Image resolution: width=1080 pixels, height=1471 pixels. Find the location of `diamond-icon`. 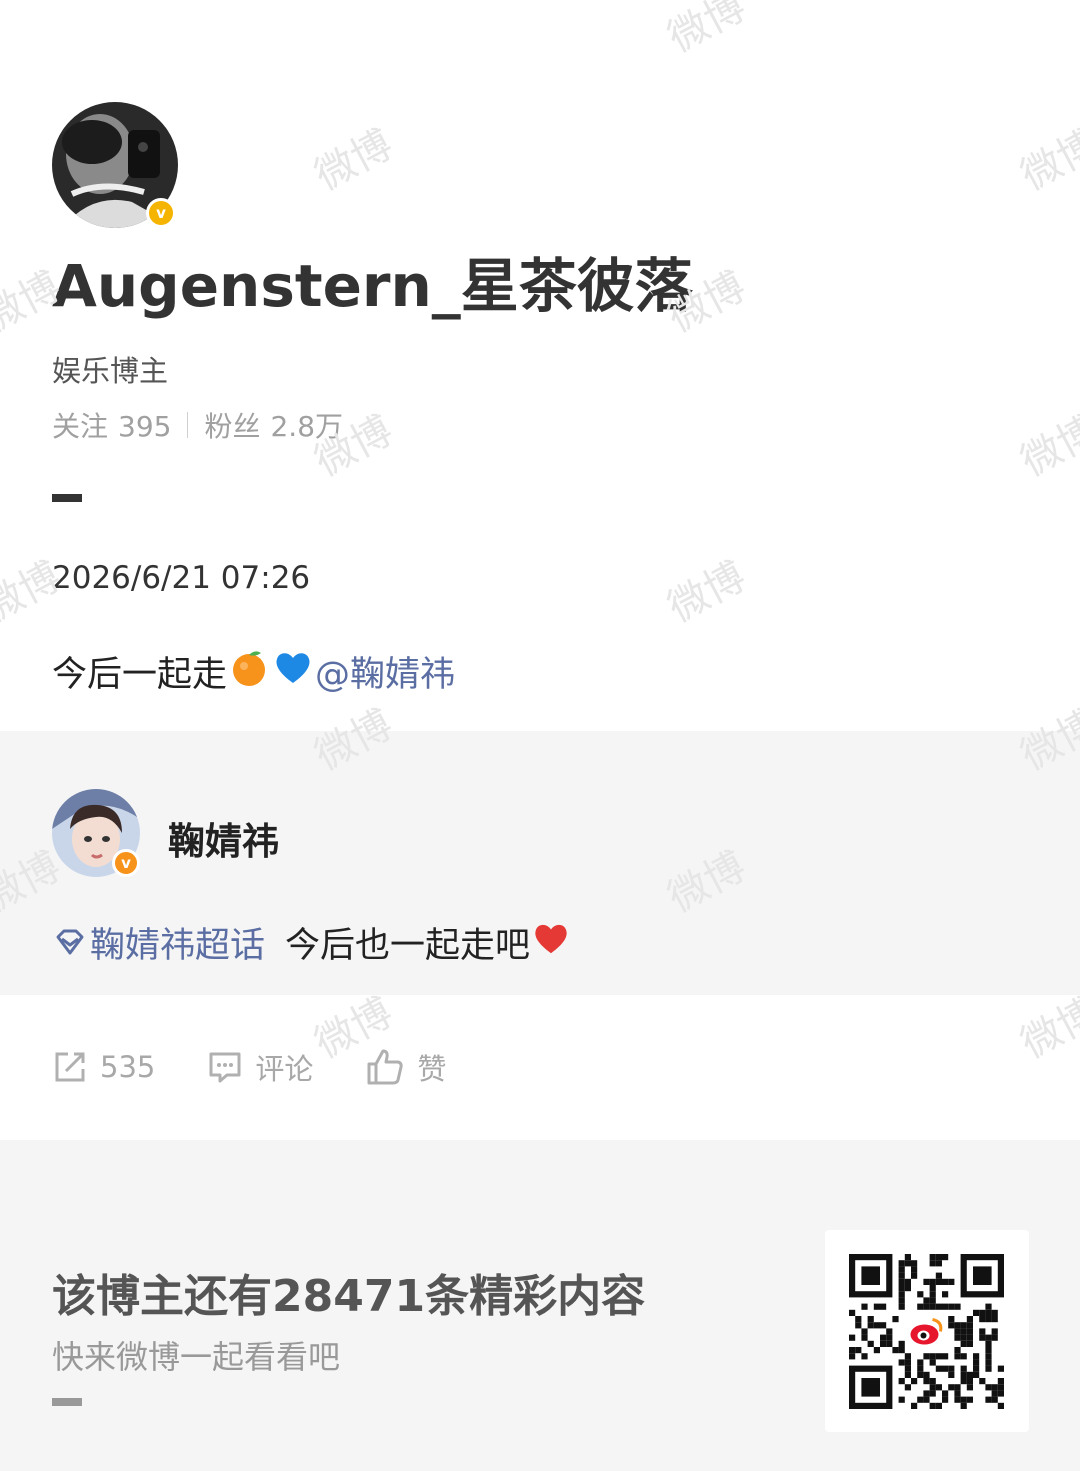

diamond-icon is located at coordinates (70, 941).